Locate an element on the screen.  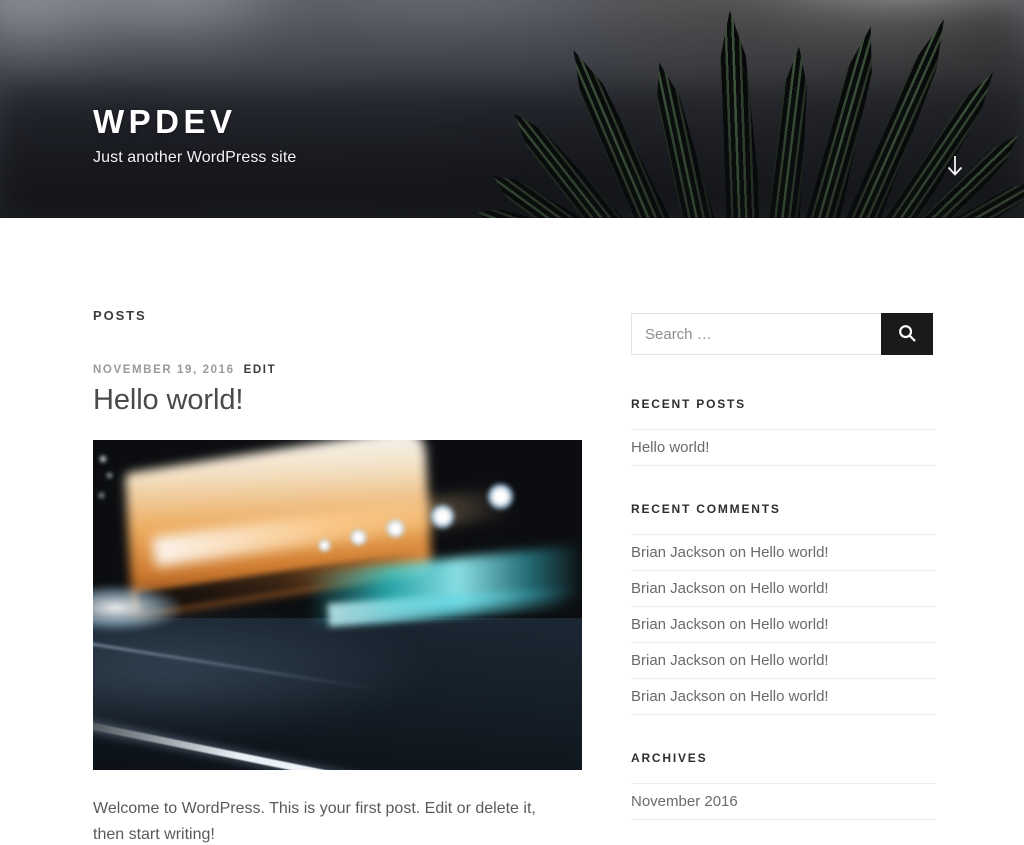
list-item: November 2016 is located at coordinates (783, 801).